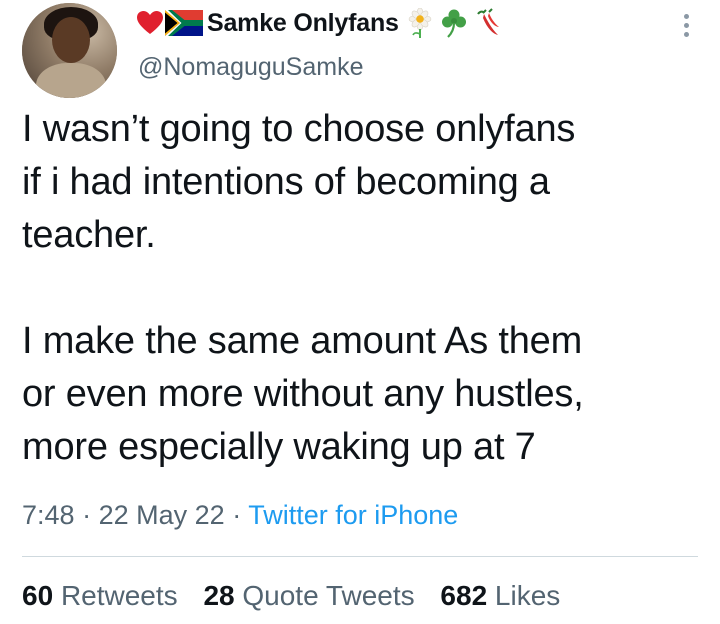 The height and width of the screenshot is (624, 720). Describe the element at coordinates (69, 50) in the screenshot. I see `avatar` at that location.